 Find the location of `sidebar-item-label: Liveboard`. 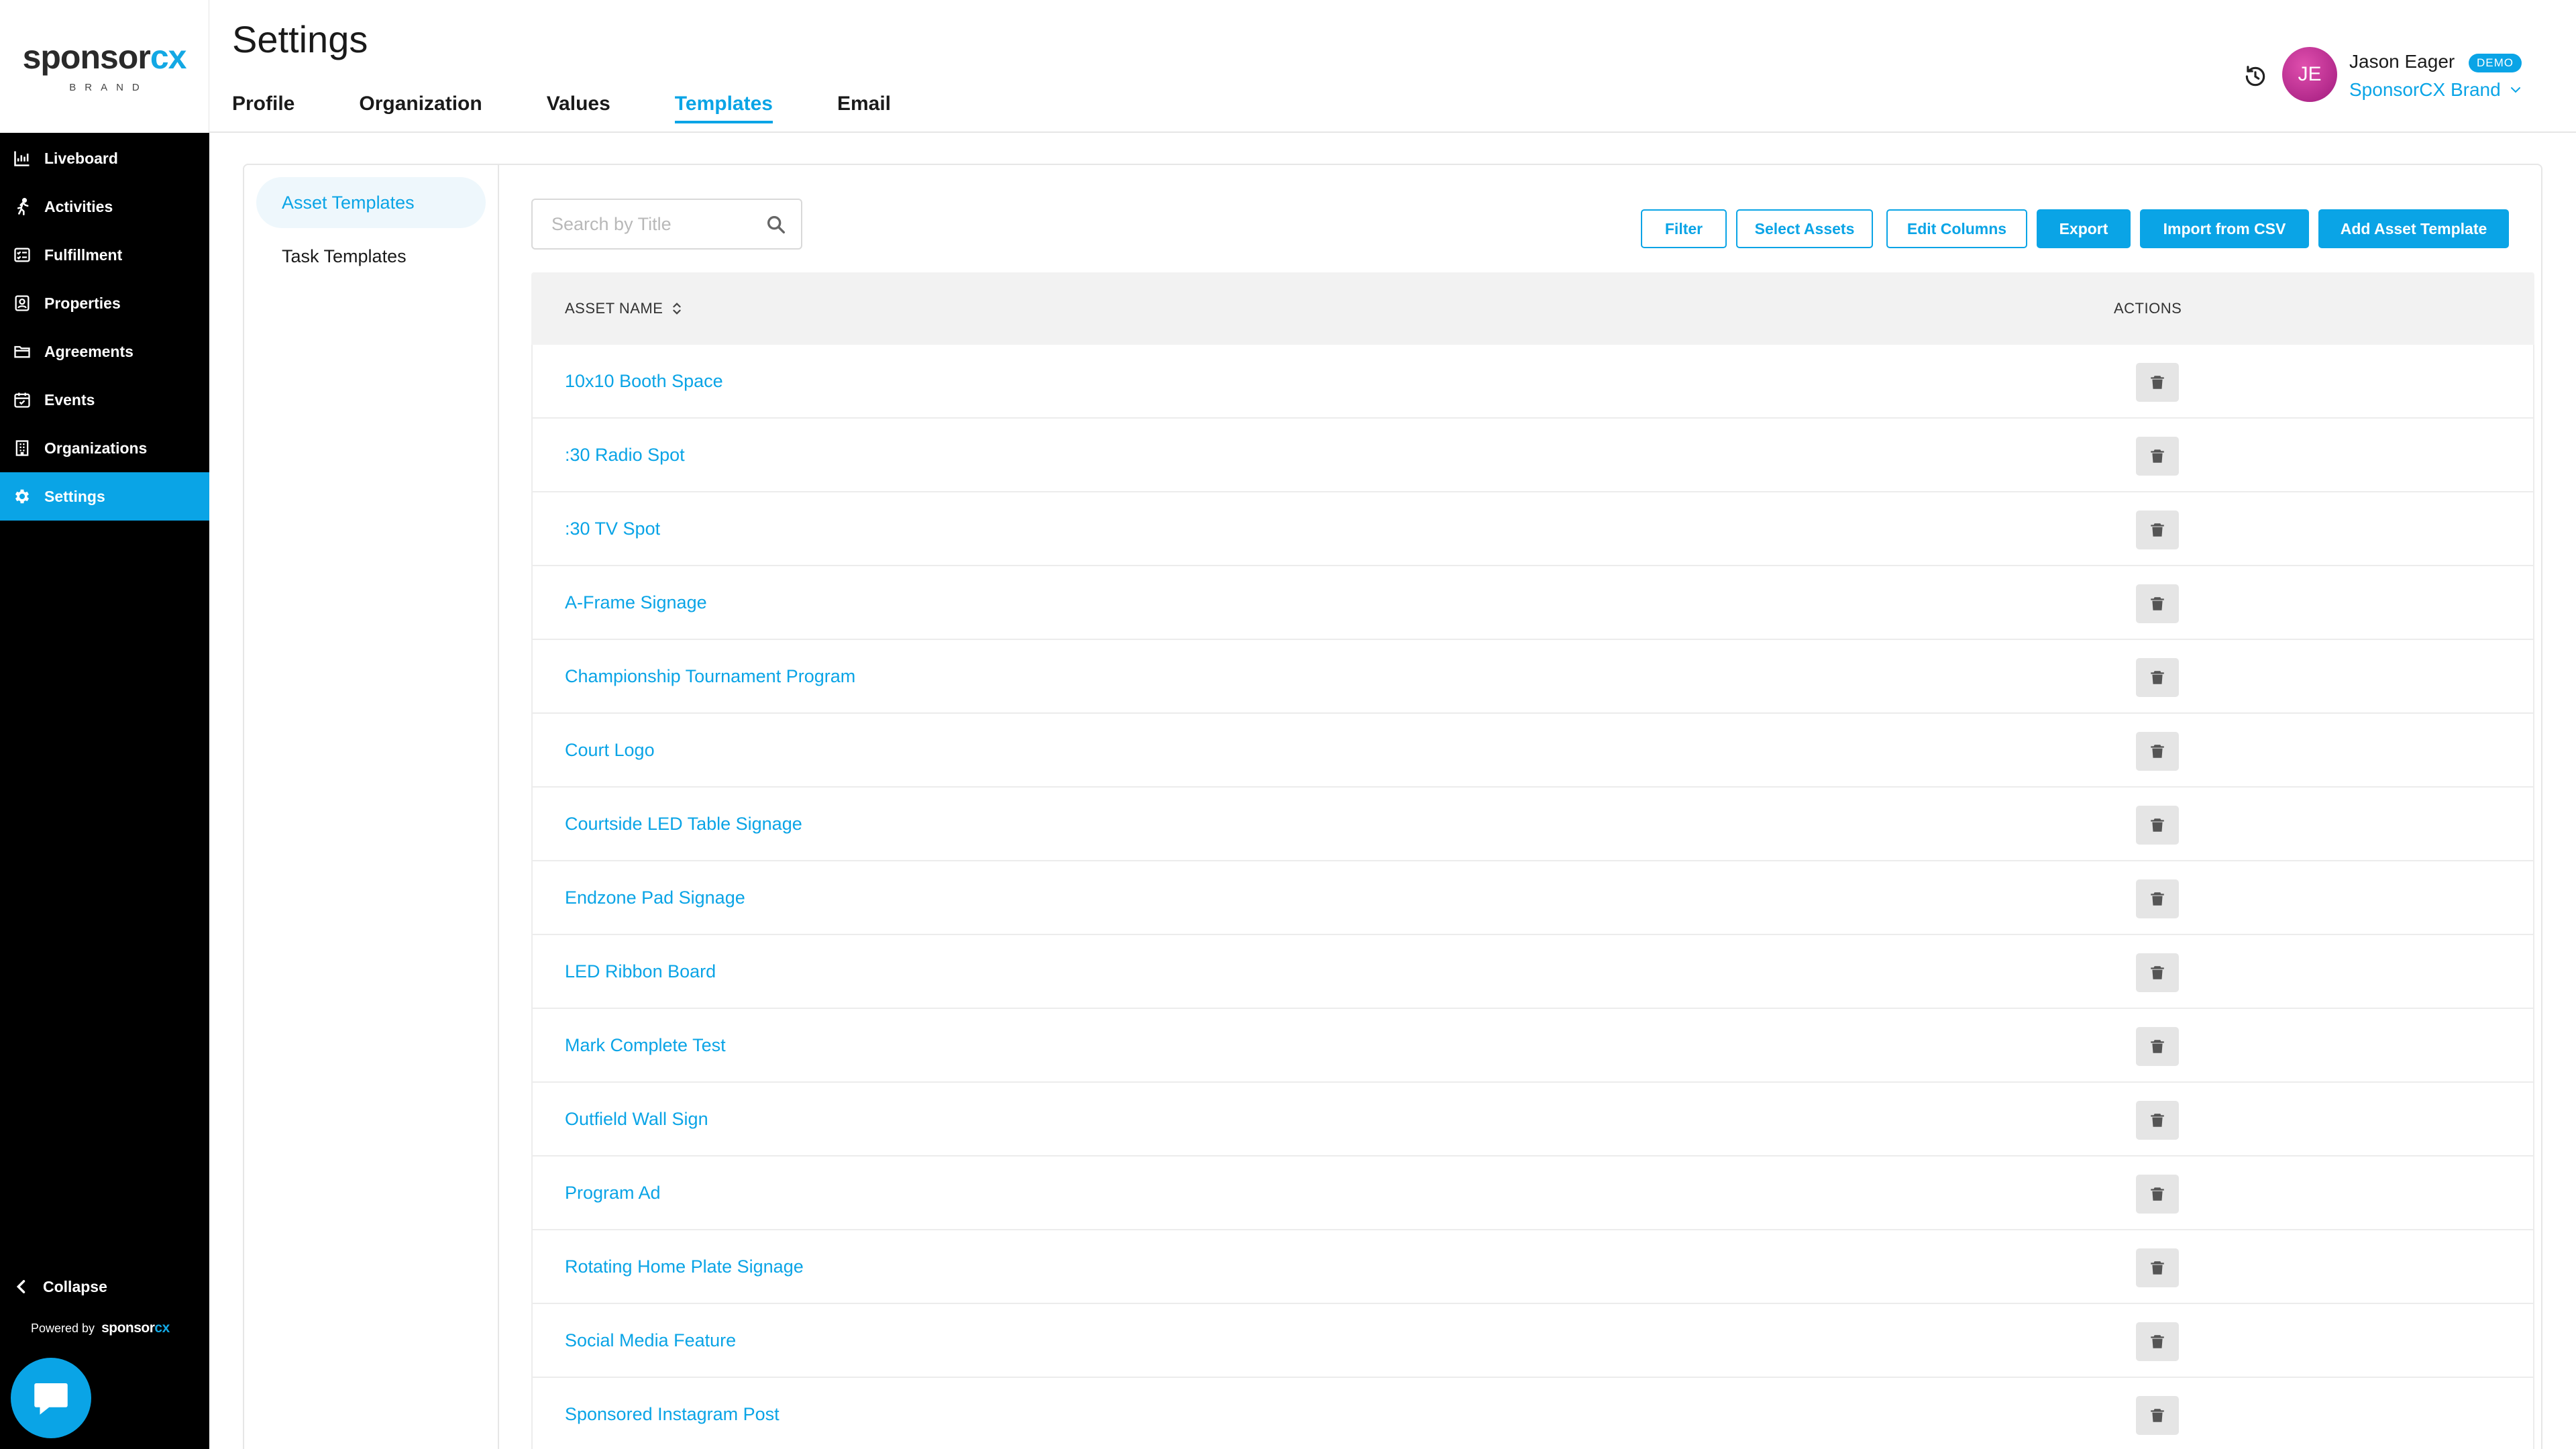

sidebar-item-label: Liveboard is located at coordinates (81, 158).